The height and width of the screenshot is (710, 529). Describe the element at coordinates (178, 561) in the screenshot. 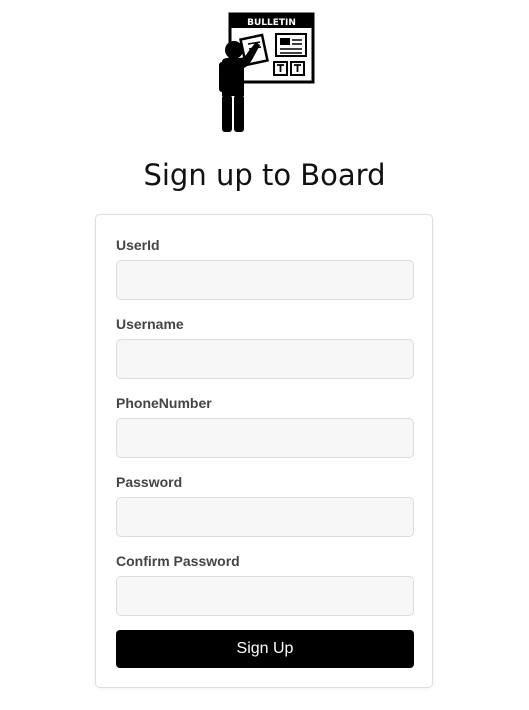

I see `confirm-password-label: Confirm Password` at that location.